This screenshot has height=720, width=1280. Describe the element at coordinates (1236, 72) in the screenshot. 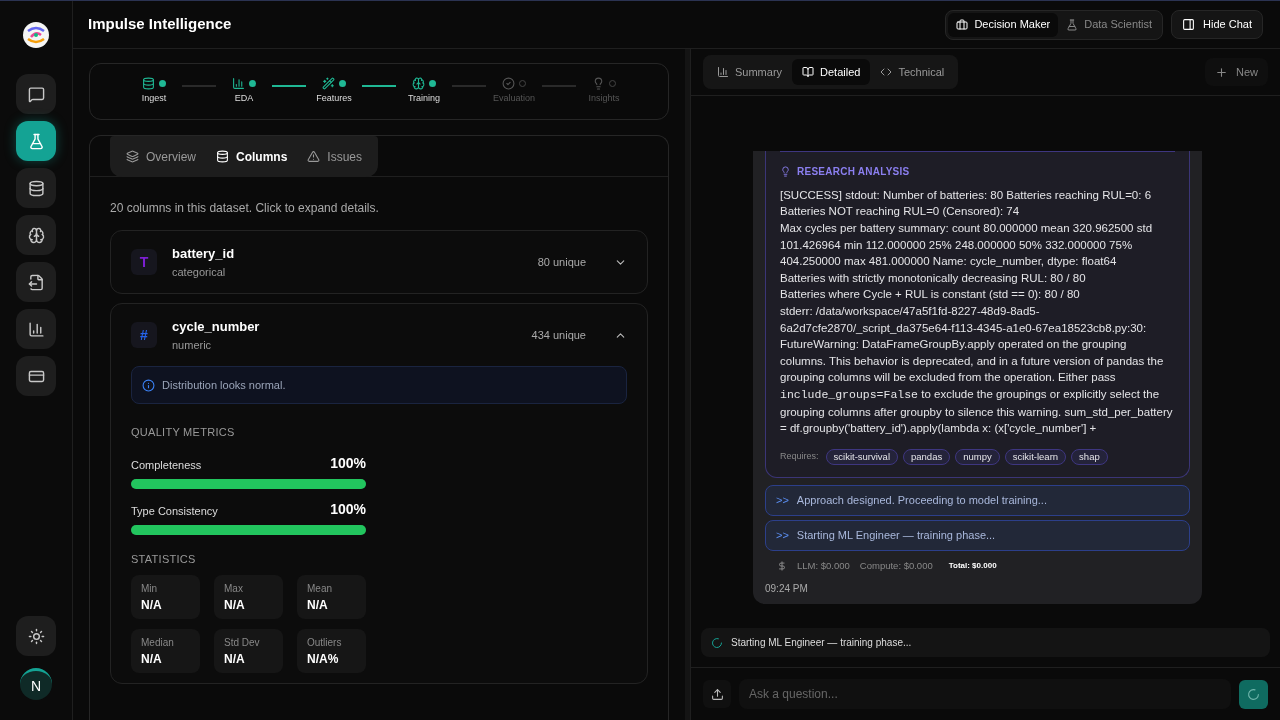

I see `new-chat-button: New` at that location.